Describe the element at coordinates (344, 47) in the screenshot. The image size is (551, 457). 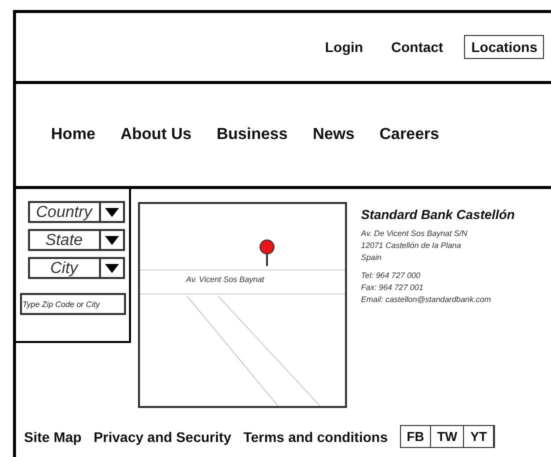
I see `top-link: Login` at that location.